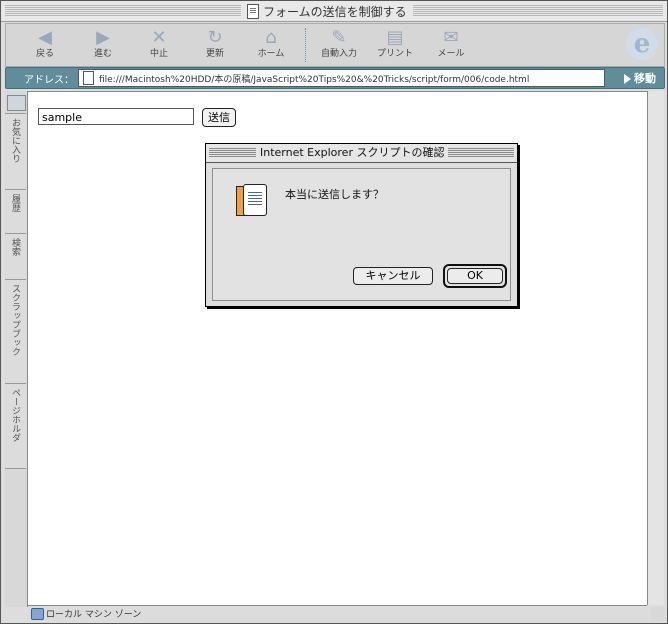 This screenshot has width=668, height=624. I want to click on home-label: ホーム, so click(271, 54).